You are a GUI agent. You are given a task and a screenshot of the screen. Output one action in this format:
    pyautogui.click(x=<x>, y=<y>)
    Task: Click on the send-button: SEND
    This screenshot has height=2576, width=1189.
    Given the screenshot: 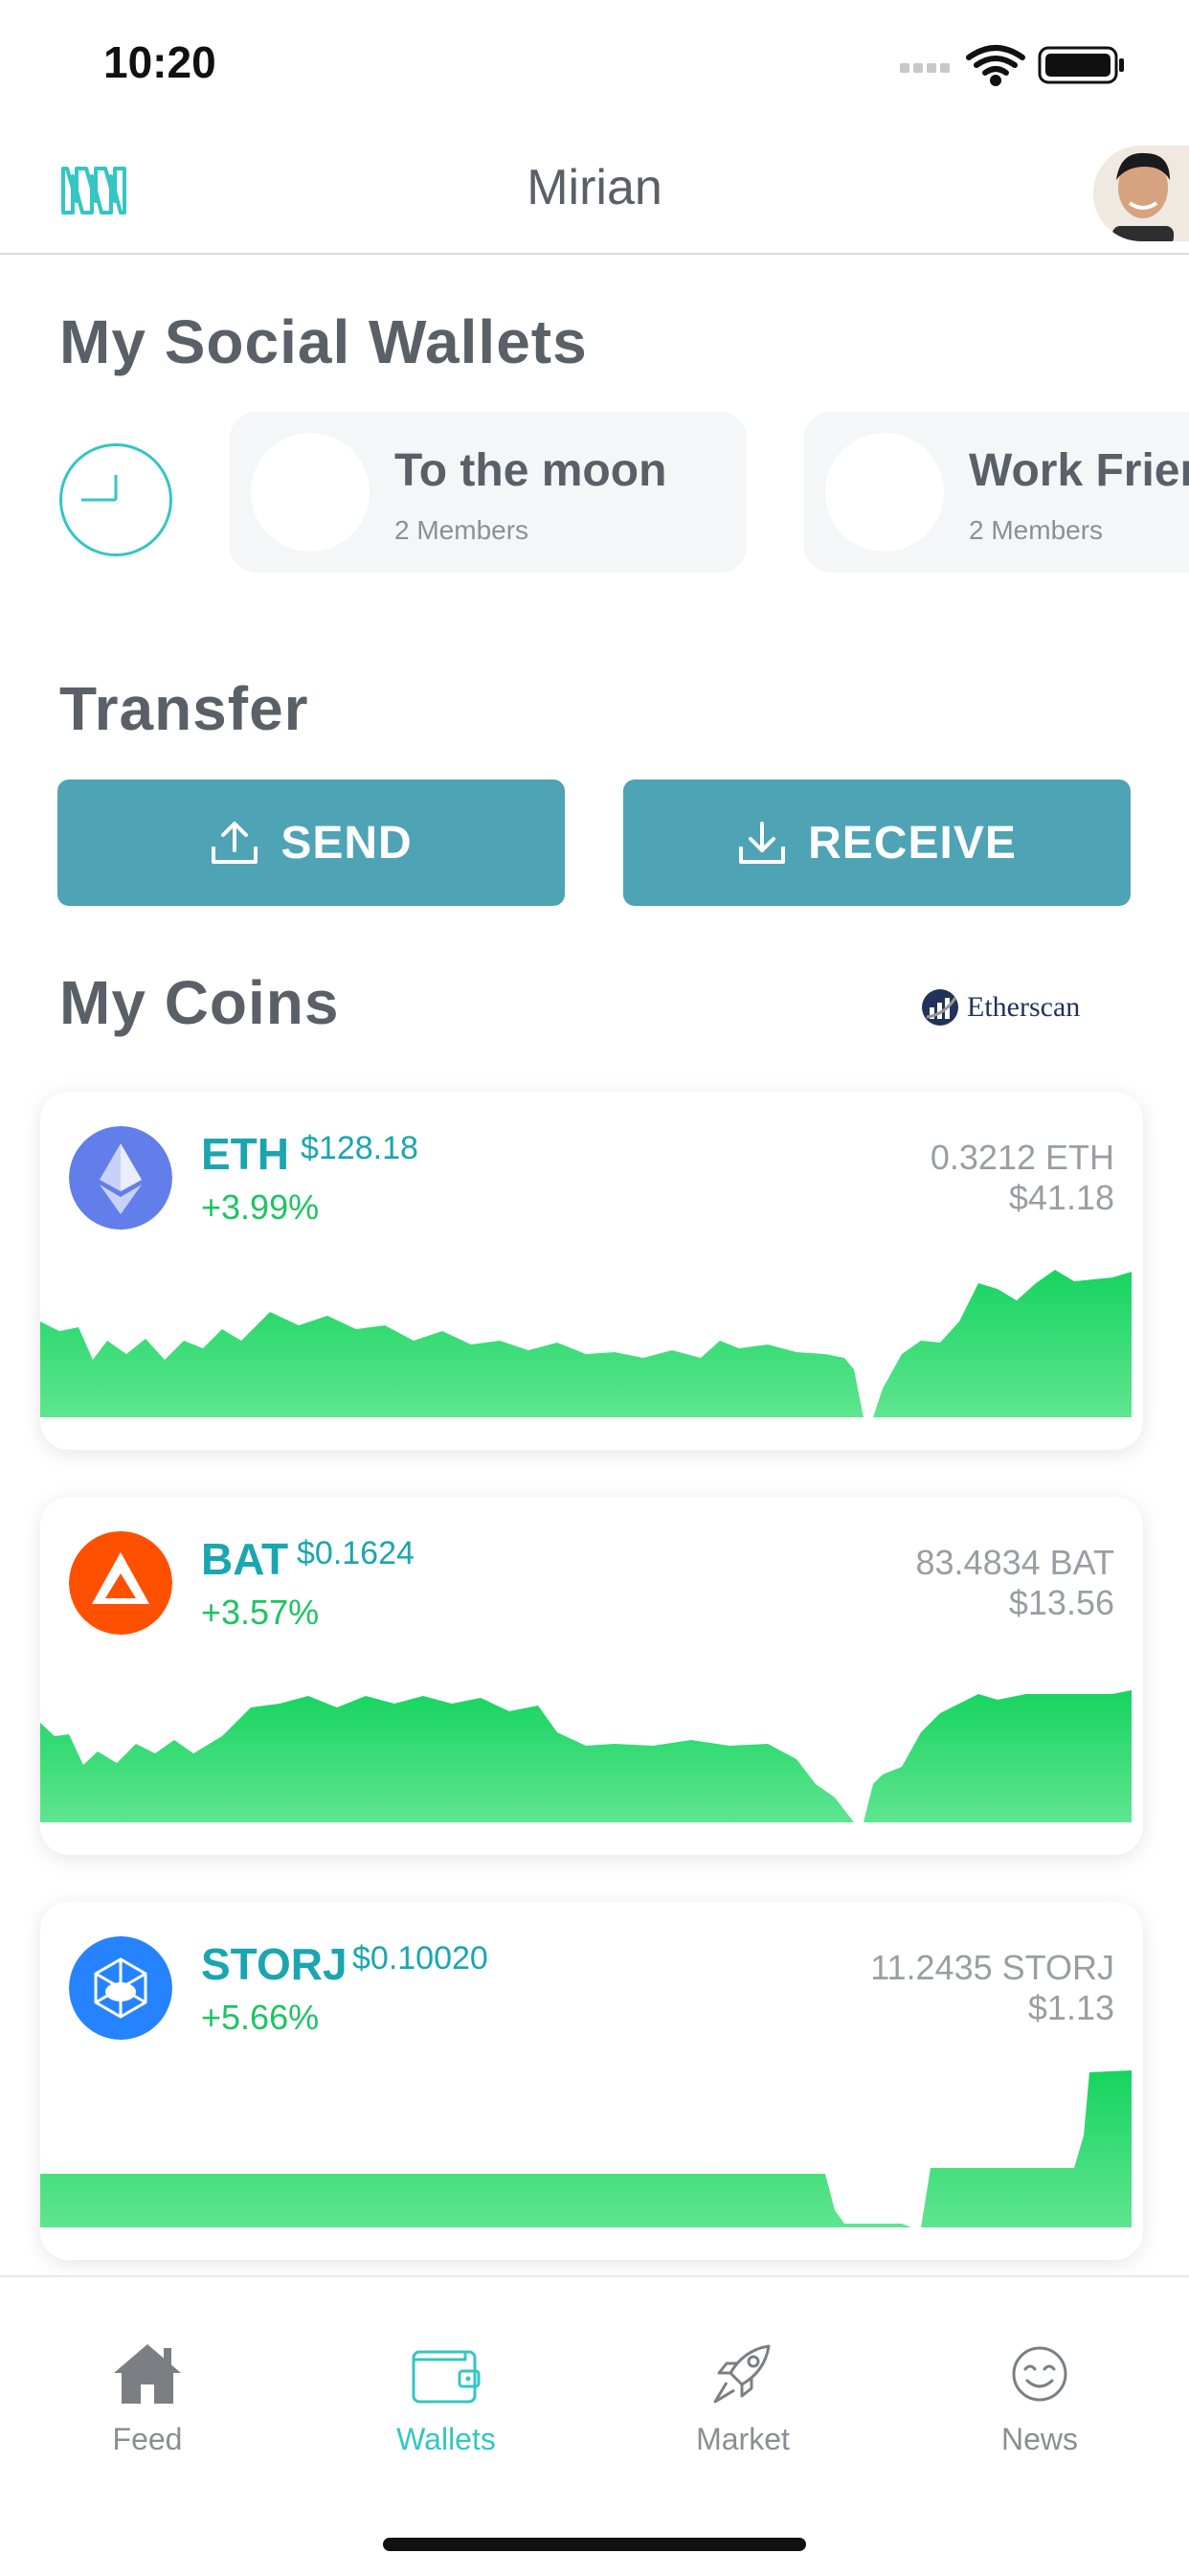 What is the action you would take?
    pyautogui.click(x=311, y=843)
    